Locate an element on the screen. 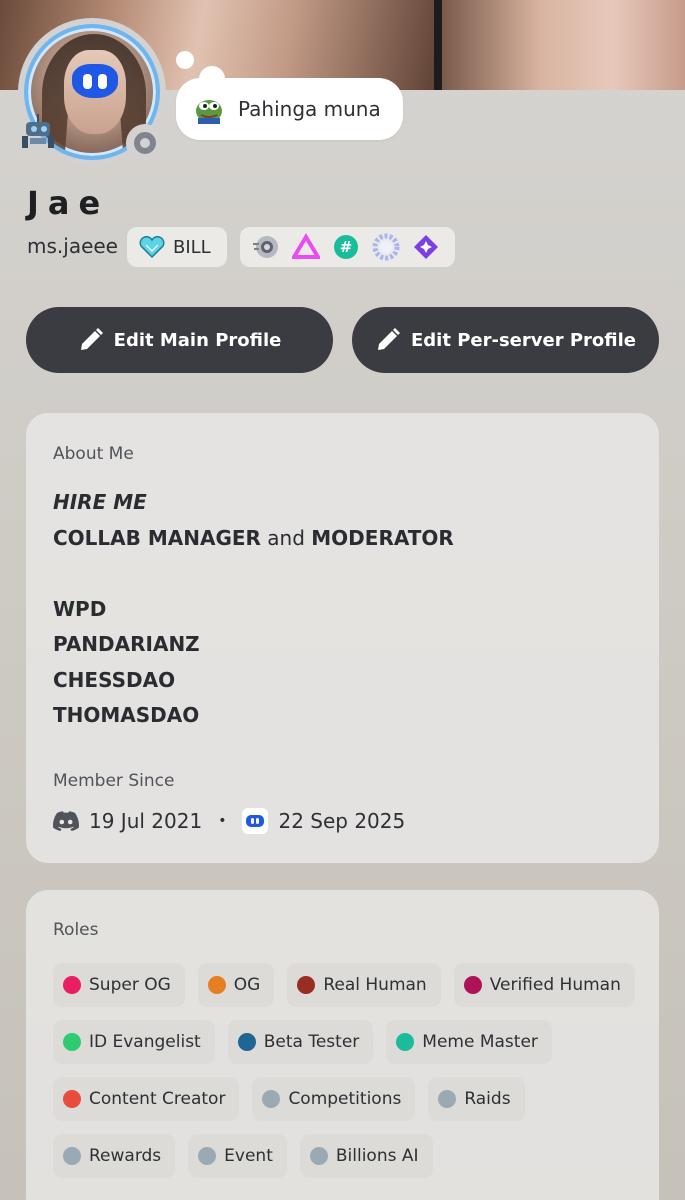  banner-divider is located at coordinates (438, 45).